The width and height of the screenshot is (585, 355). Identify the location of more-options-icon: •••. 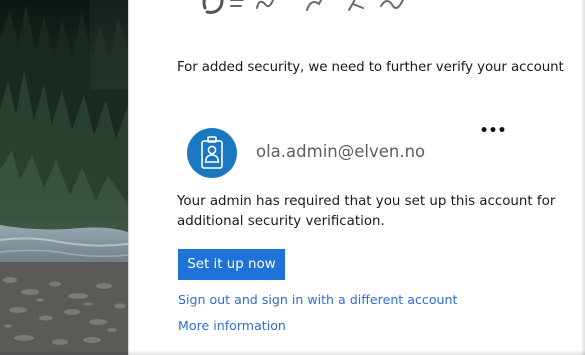
(493, 131).